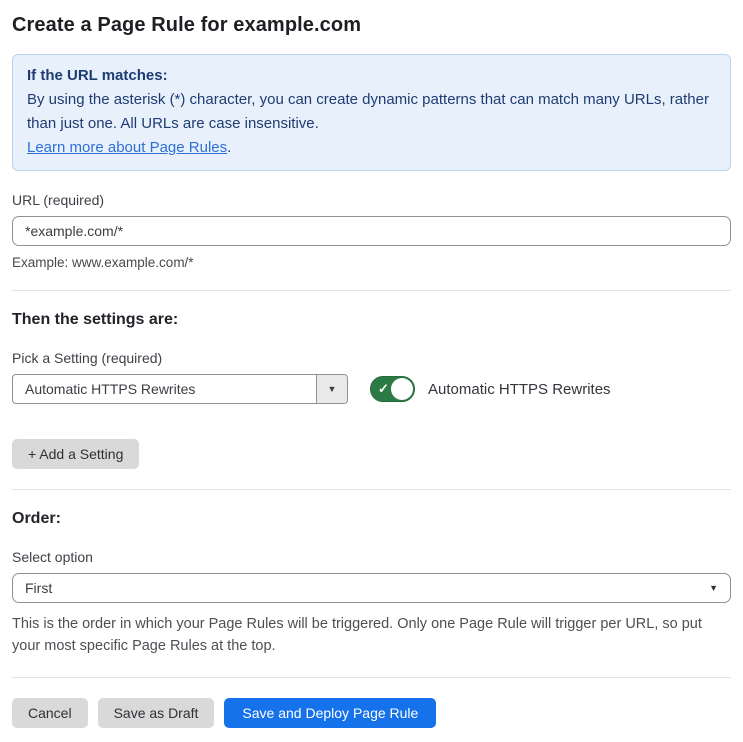 This screenshot has height=742, width=743. Describe the element at coordinates (103, 262) in the screenshot. I see `url-example-helper: Example: www.example.com/*` at that location.